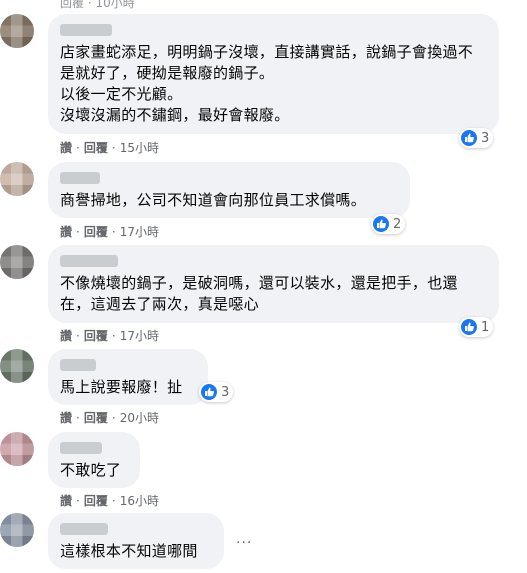  Describe the element at coordinates (139, 501) in the screenshot. I see `comment-time: 16小時` at that location.